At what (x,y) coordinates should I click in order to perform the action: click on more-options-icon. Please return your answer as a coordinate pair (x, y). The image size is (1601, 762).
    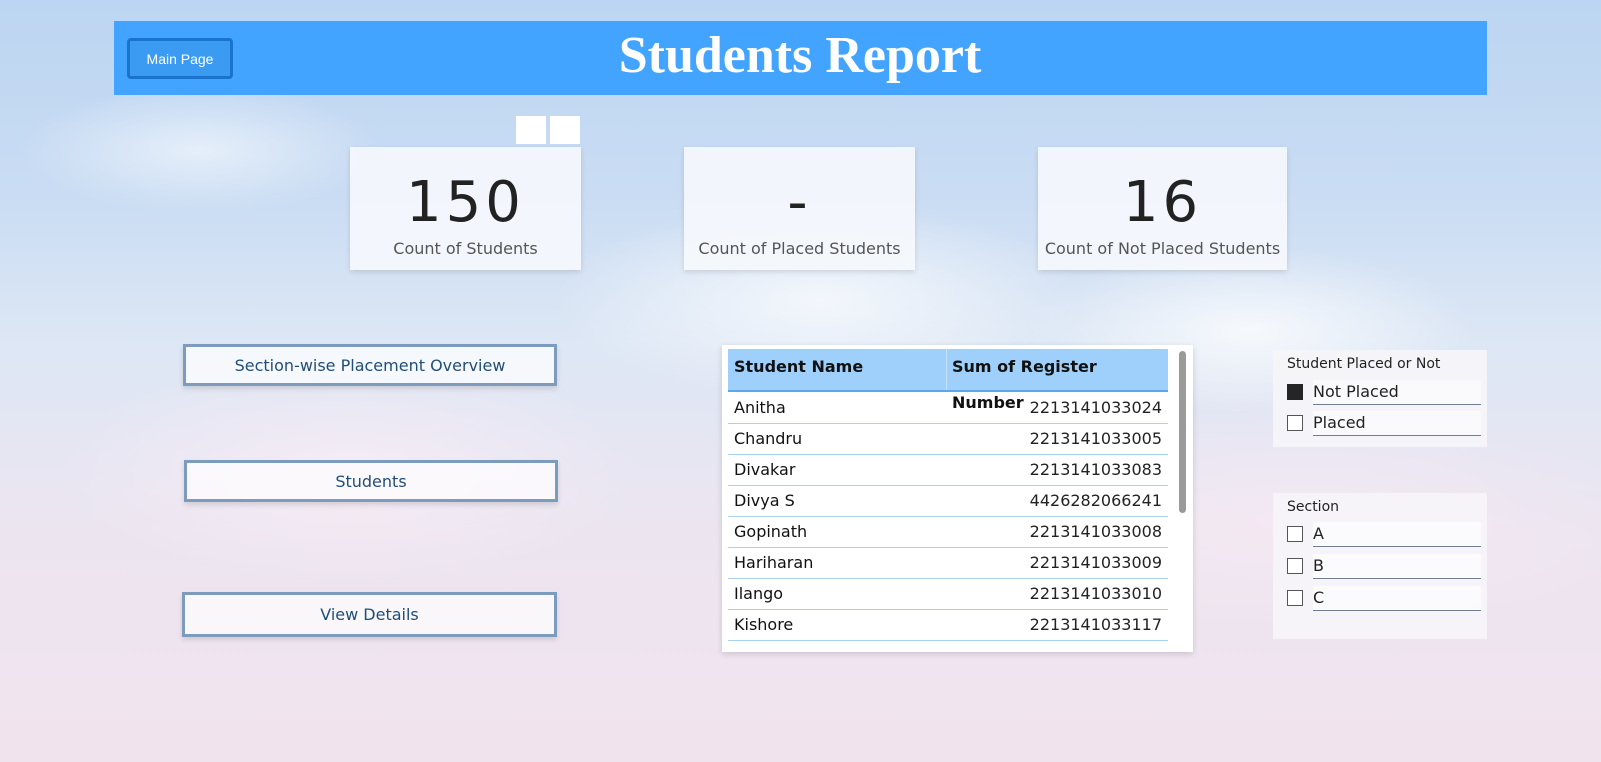
    Looking at the image, I should click on (565, 130).